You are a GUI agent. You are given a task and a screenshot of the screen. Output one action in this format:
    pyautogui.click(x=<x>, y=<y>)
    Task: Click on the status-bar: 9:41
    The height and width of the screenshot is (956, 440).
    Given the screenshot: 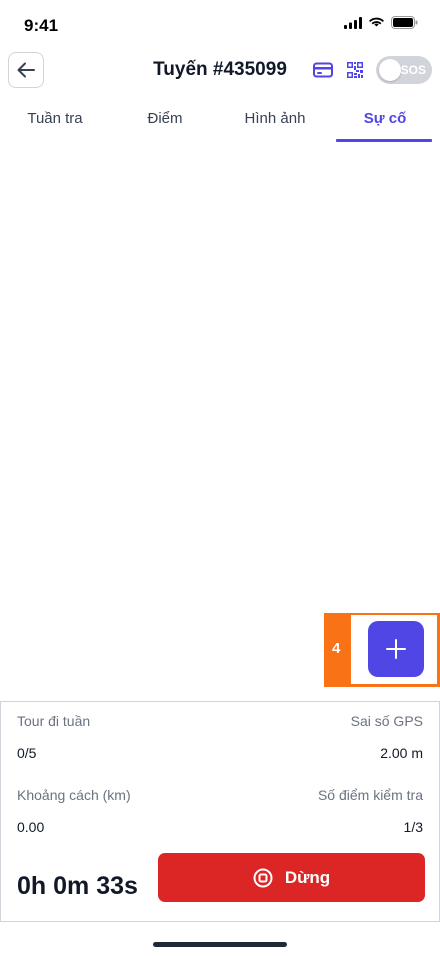 What is the action you would take?
    pyautogui.click(x=220, y=25)
    